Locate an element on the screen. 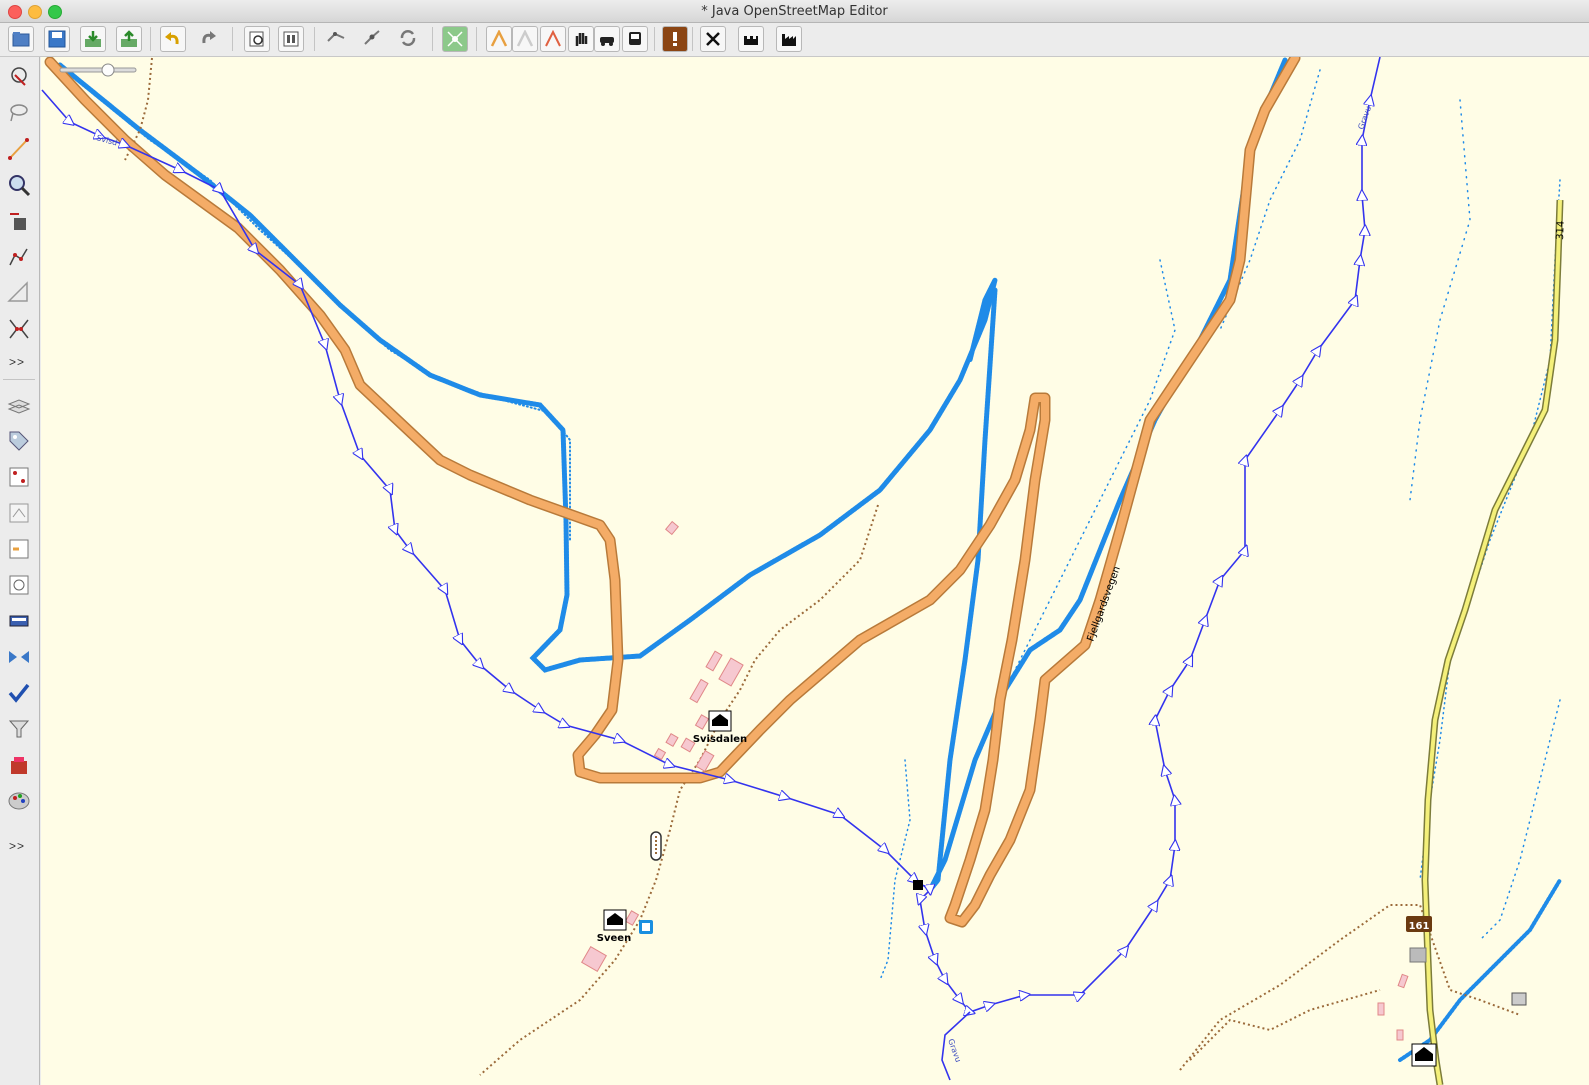 The image size is (1589, 1085). conflict-panel-button is located at coordinates (19, 657).